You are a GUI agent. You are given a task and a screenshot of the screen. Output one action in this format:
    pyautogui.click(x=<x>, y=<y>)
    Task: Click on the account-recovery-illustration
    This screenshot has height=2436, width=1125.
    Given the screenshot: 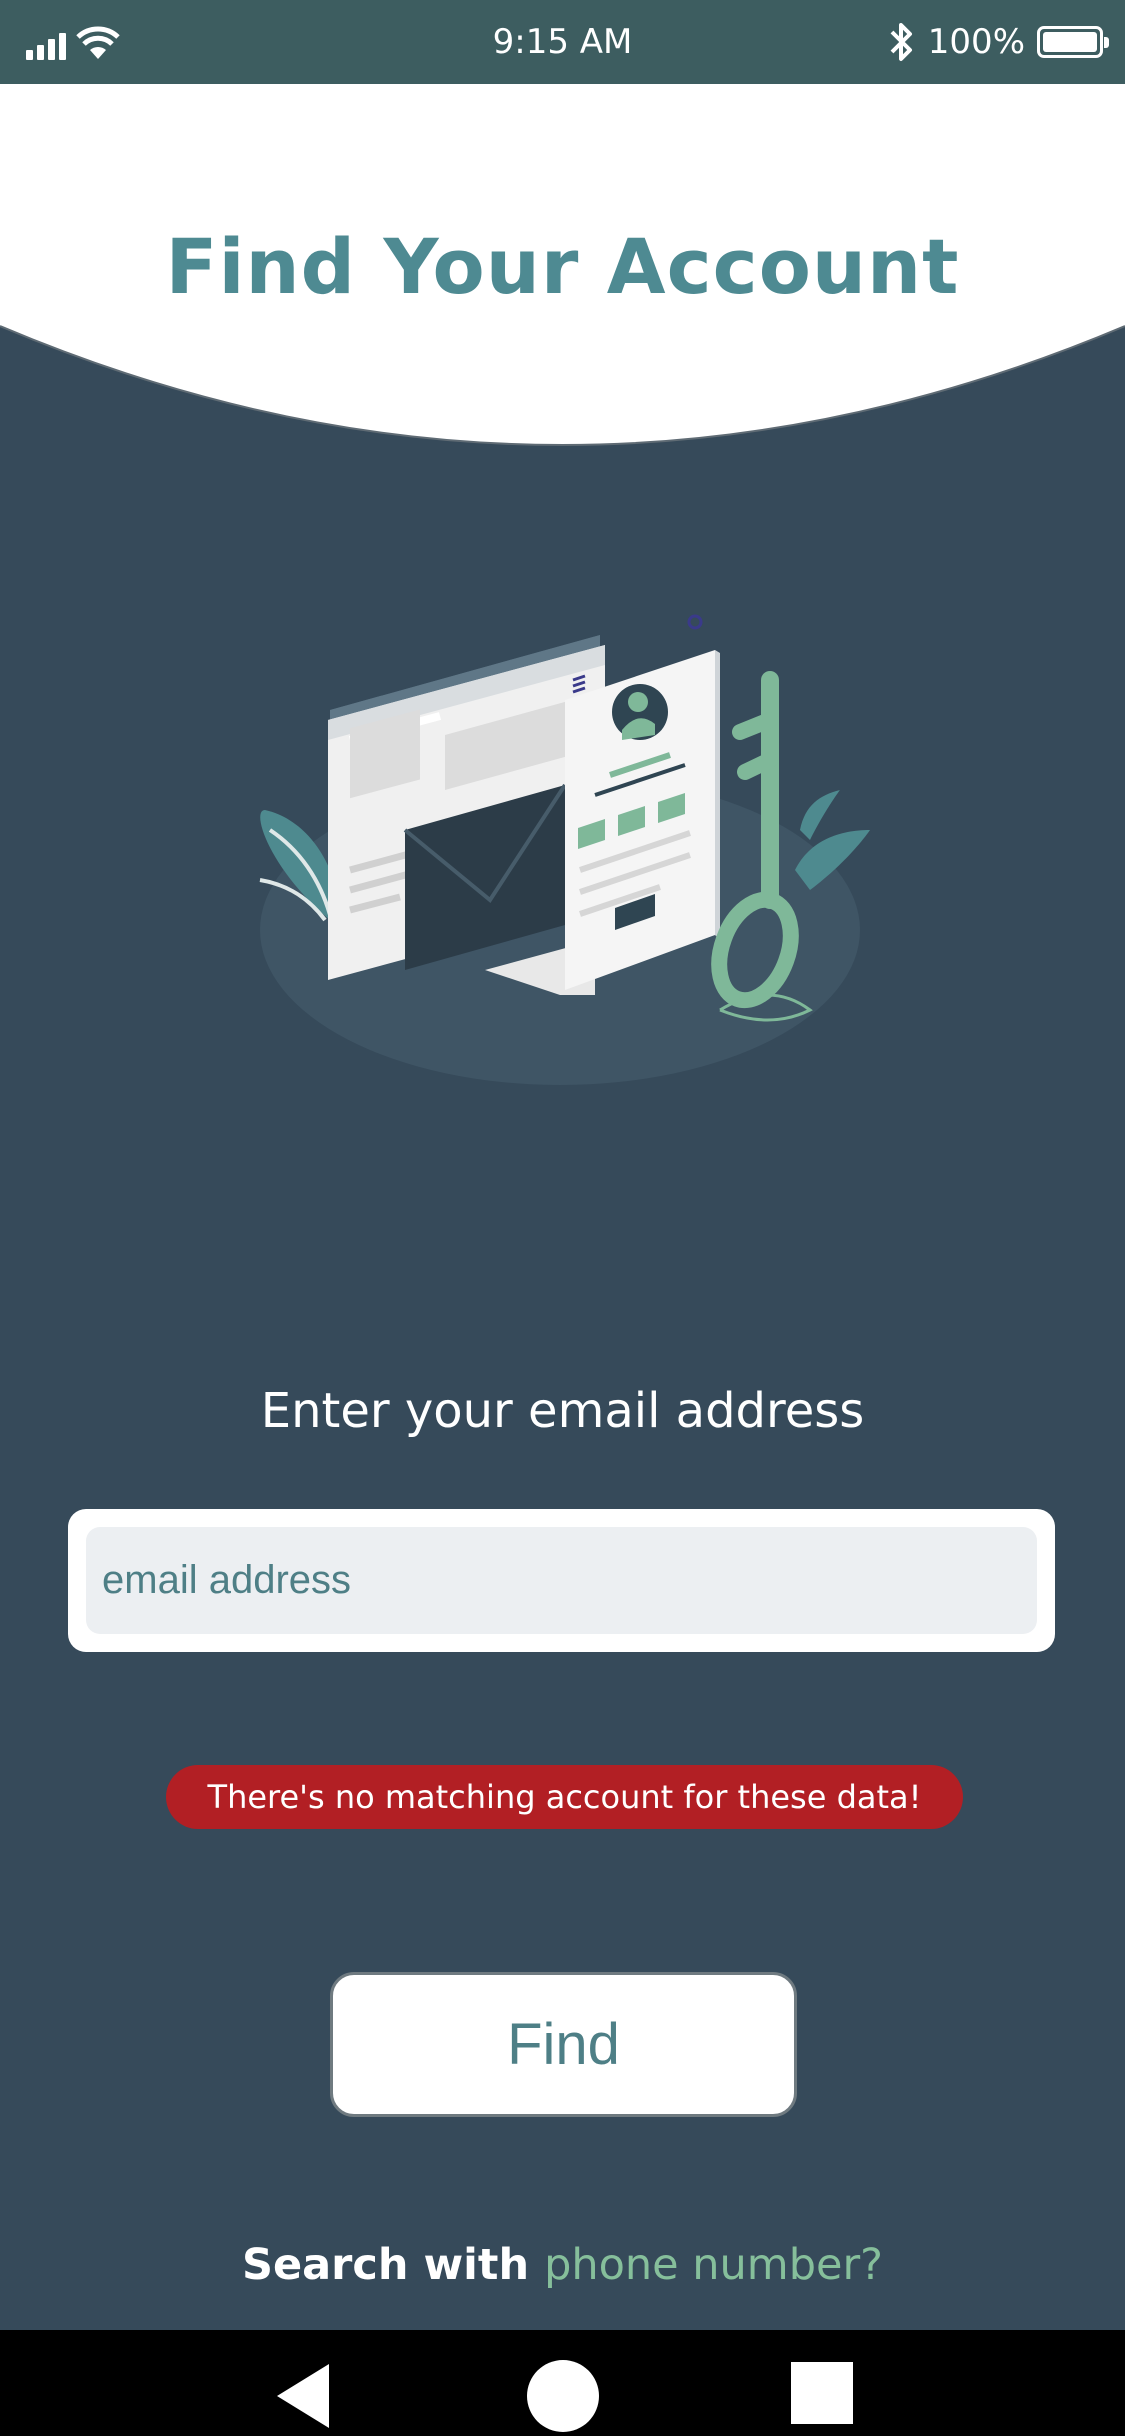 What is the action you would take?
    pyautogui.click(x=564, y=849)
    